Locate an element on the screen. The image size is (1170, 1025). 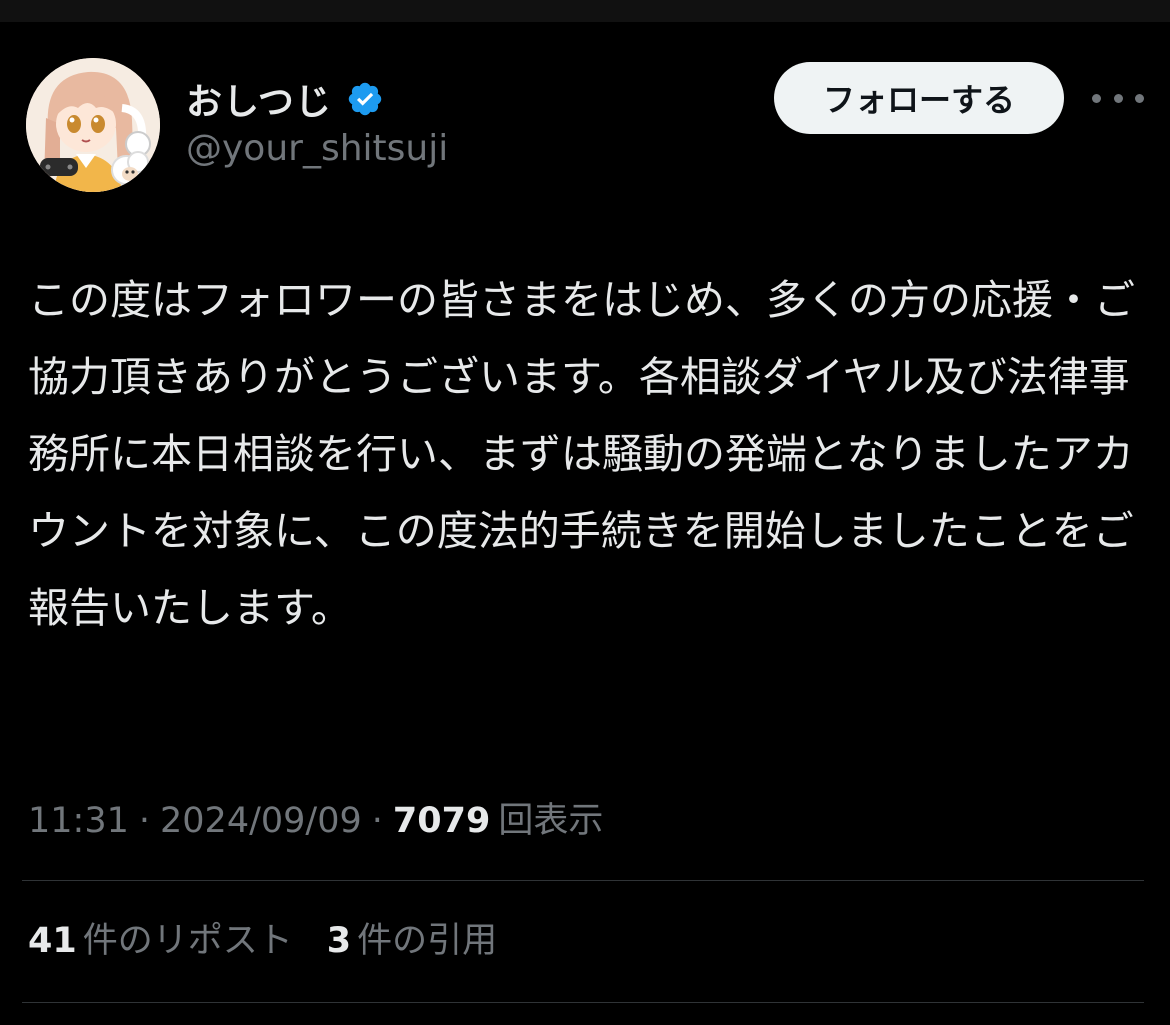
more-options-icon is located at coordinates (1118, 98).